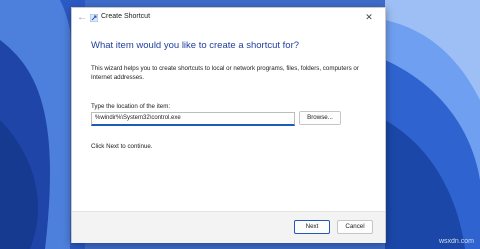  What do you see at coordinates (131, 106) in the screenshot?
I see `location-label: Type the location of the item:` at bounding box center [131, 106].